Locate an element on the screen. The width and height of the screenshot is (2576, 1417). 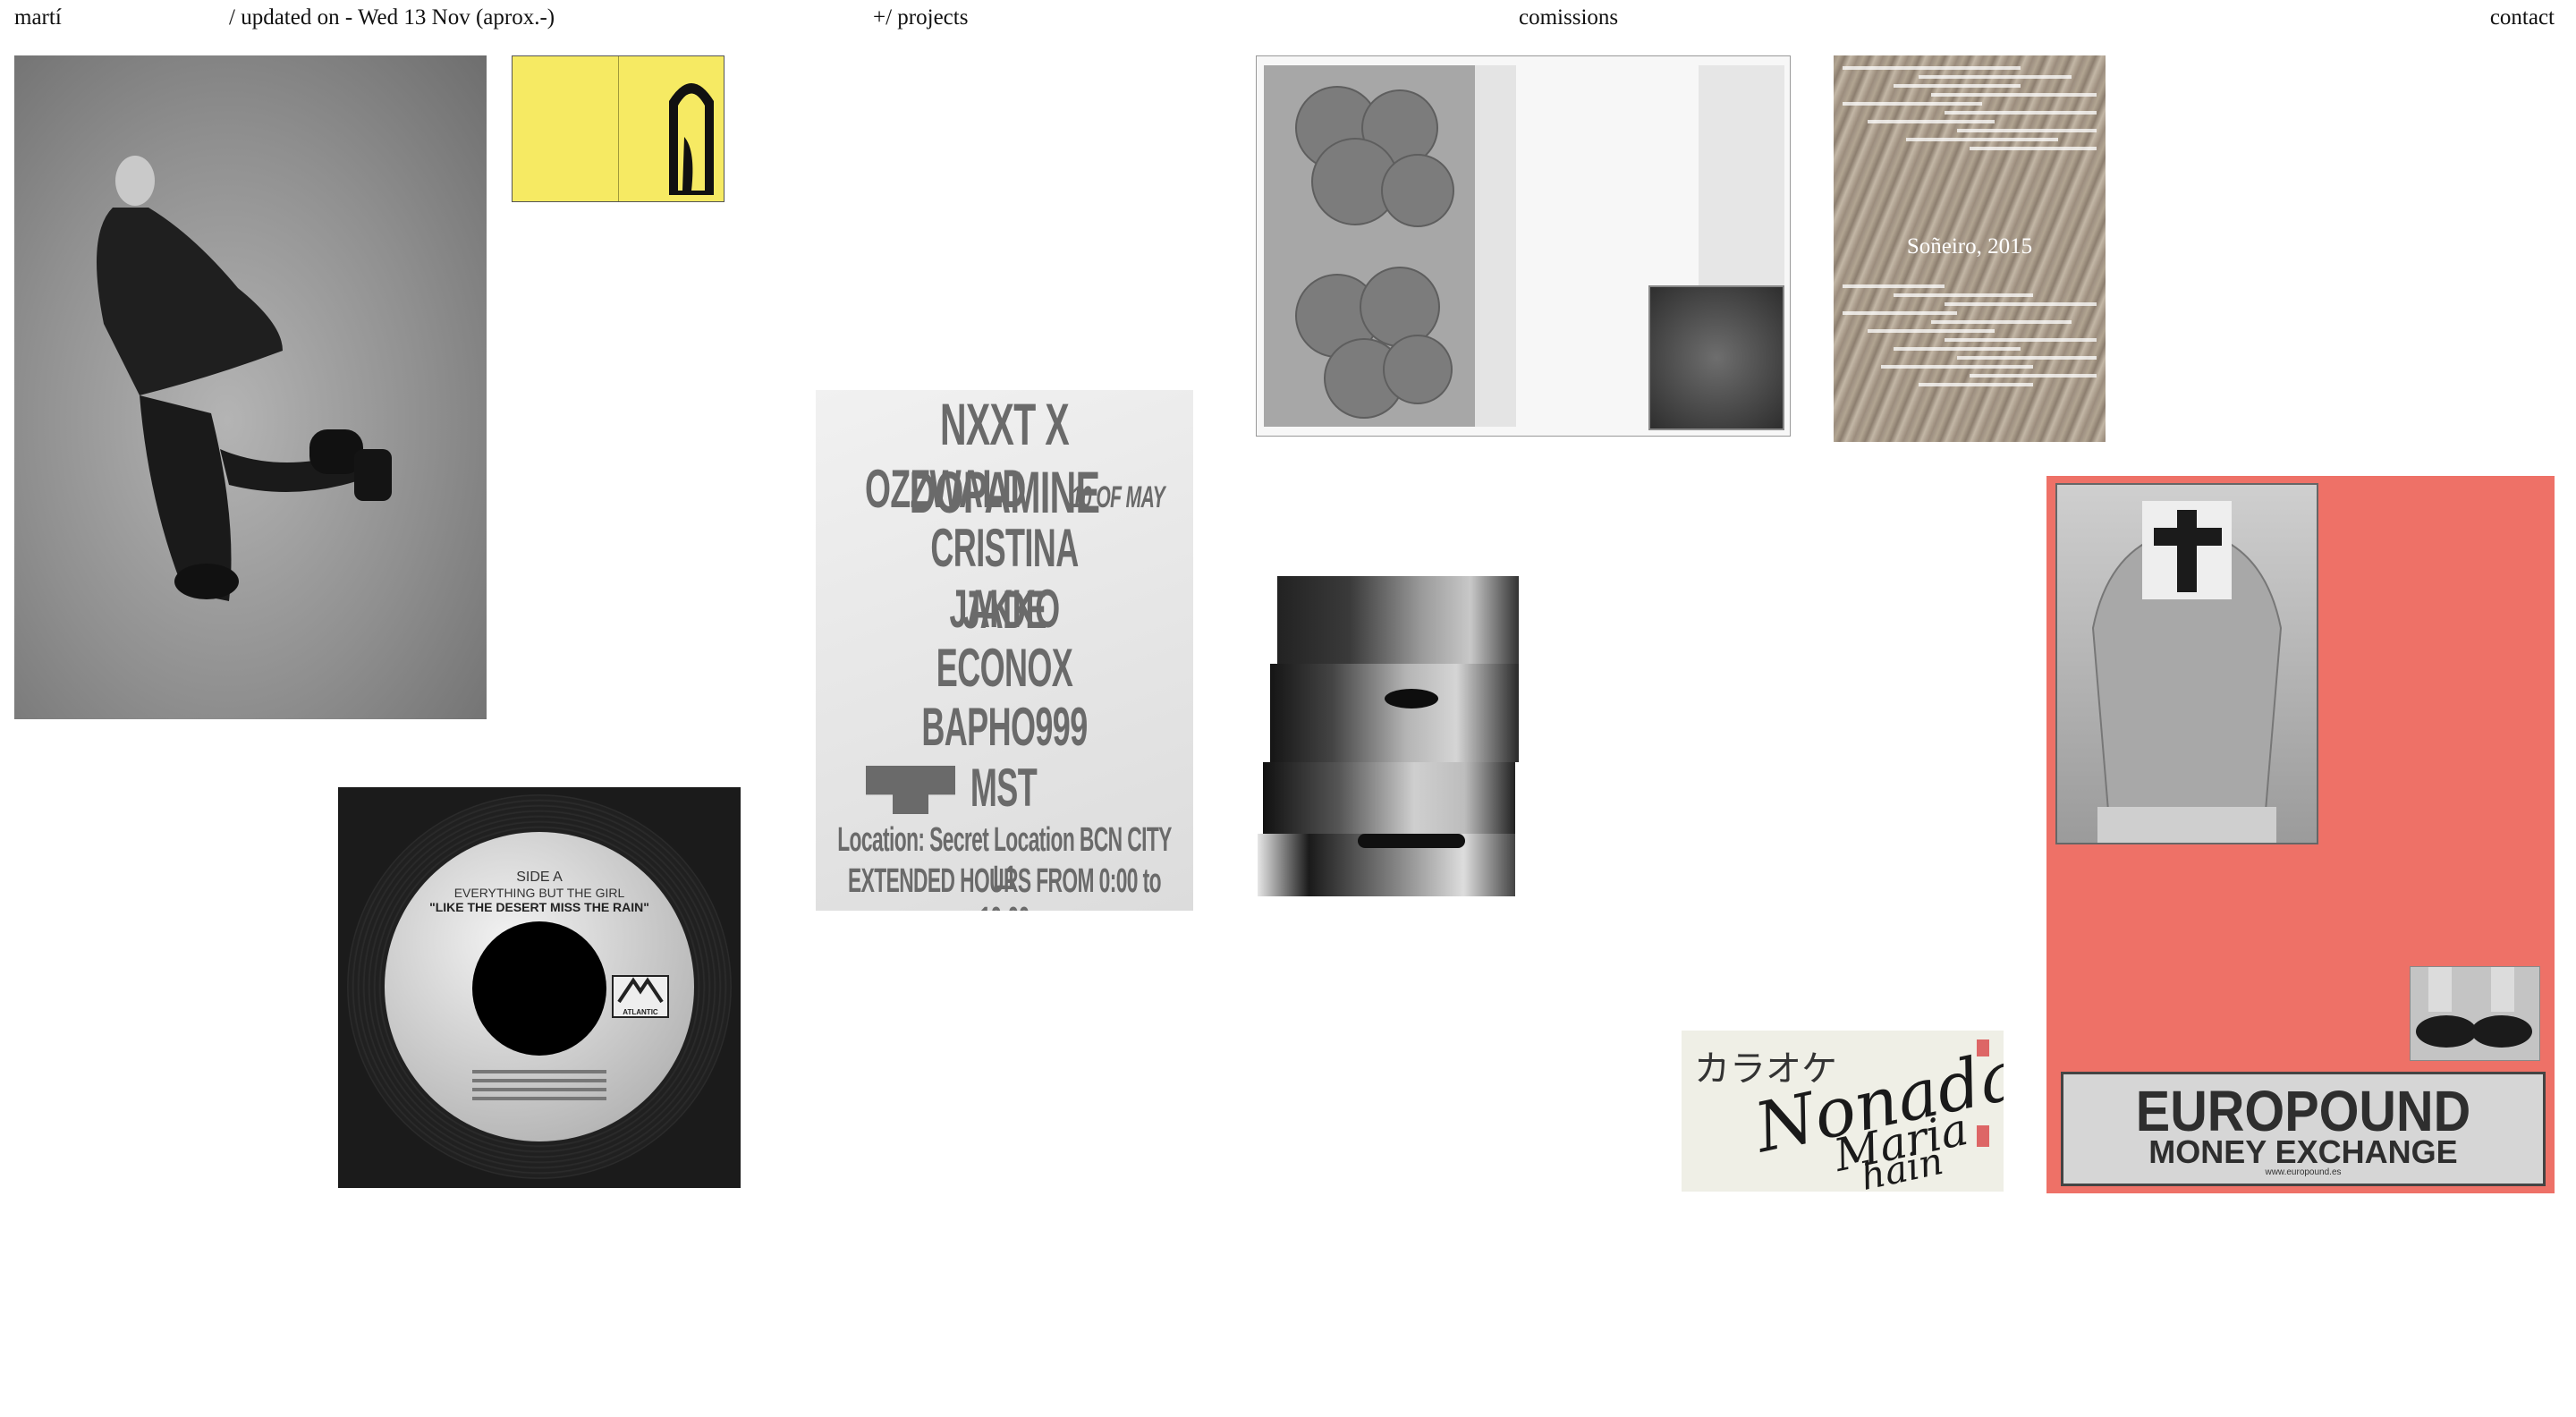
site-name-link: martí is located at coordinates (38, 17).